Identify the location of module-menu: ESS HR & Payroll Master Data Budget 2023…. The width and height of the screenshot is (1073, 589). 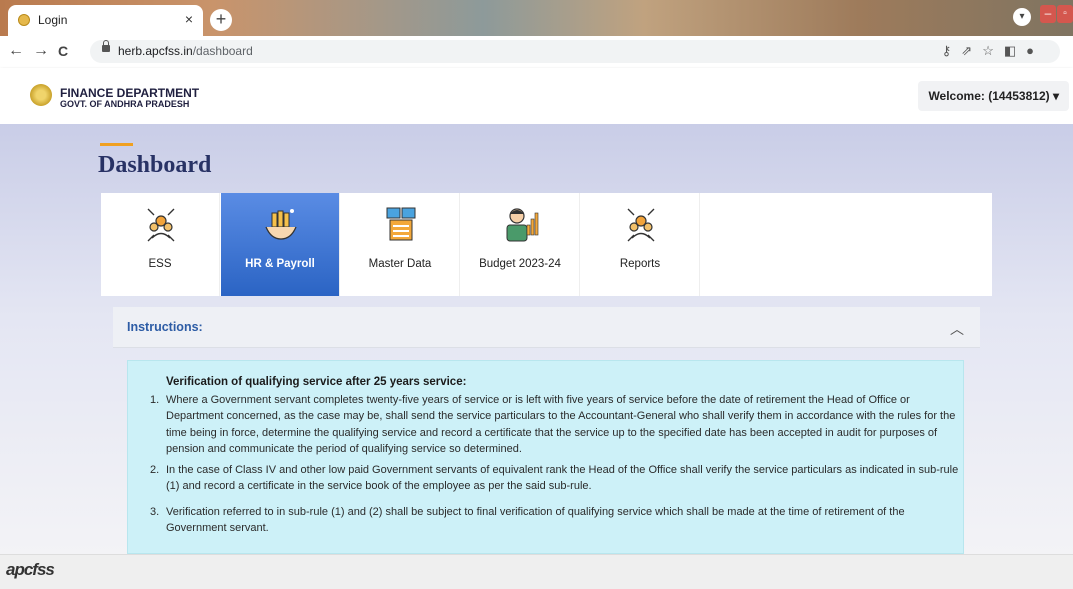
(546, 244).